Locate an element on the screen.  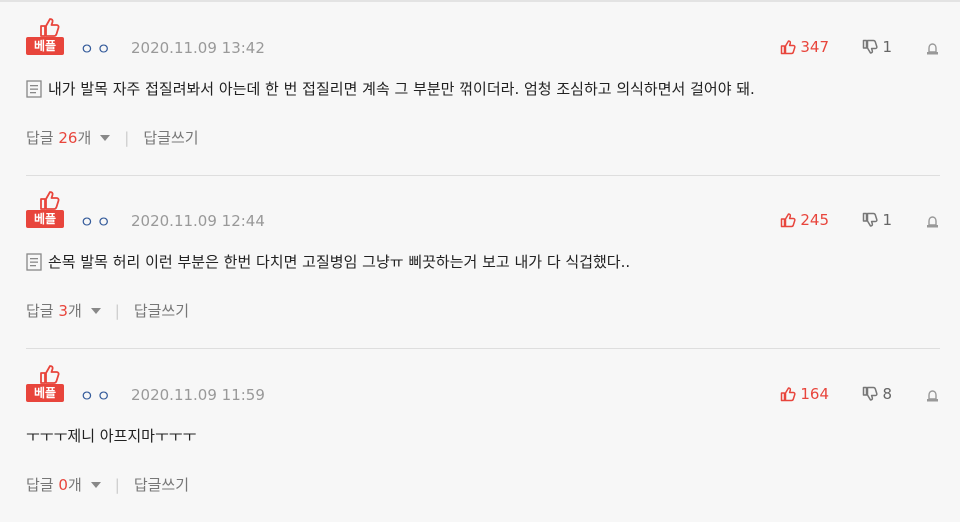
like-button: 164 is located at coordinates (804, 394).